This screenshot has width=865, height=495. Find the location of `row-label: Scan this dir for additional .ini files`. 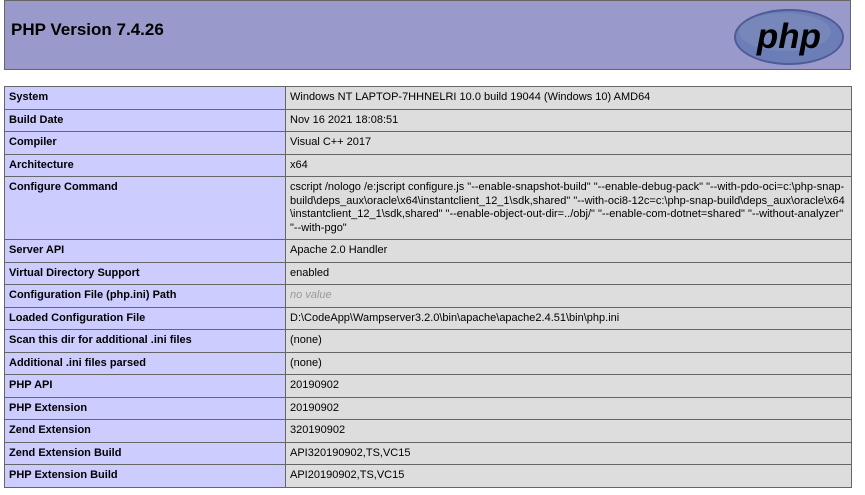

row-label: Scan this dir for additional .ini files is located at coordinates (145, 341).